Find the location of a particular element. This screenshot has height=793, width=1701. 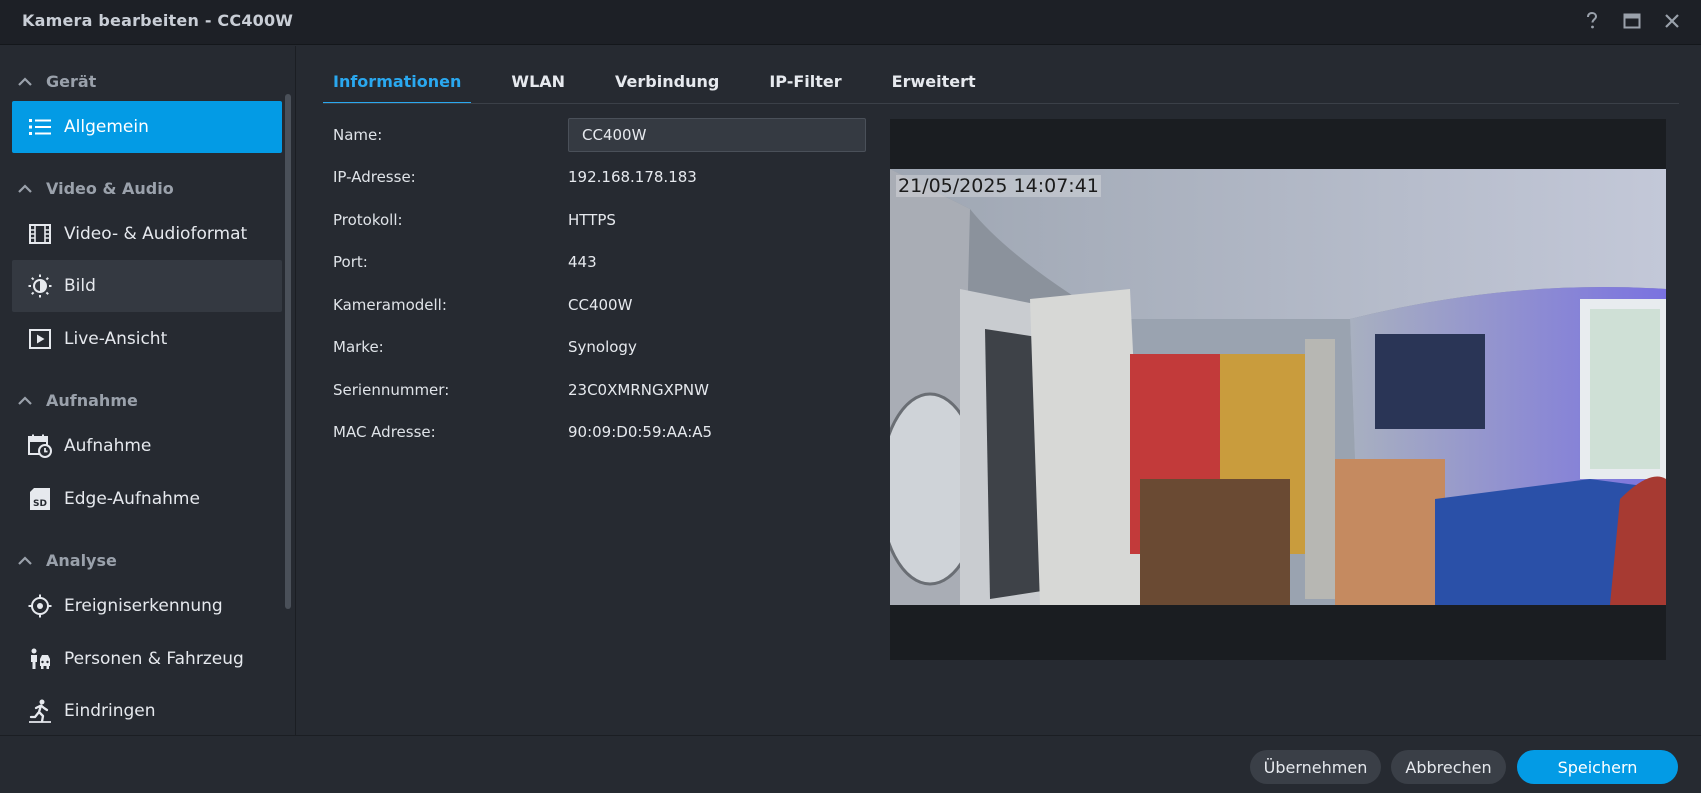

list-icon is located at coordinates (40, 127).